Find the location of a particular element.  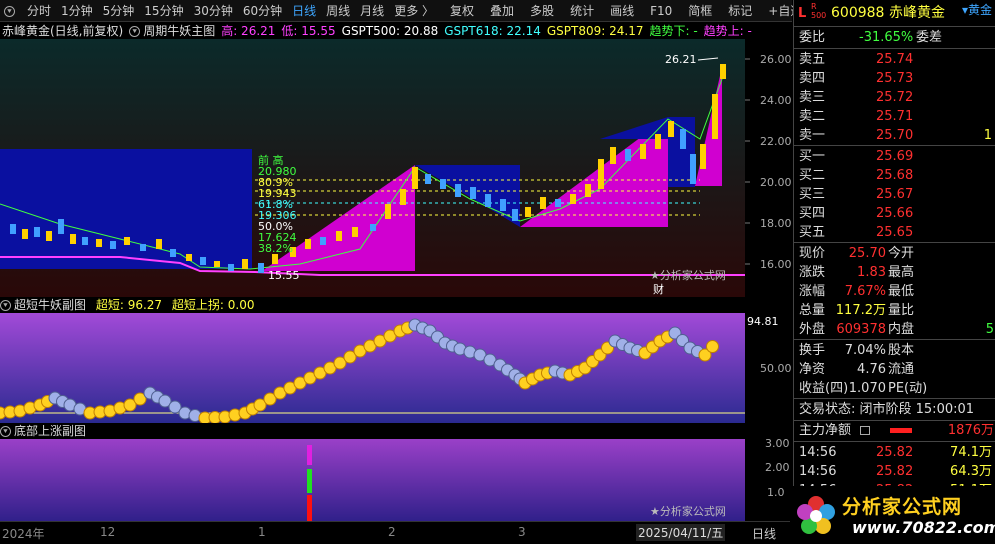

sub2-chart: ★分析家公式网 3.00 2.00 1.0 is located at coordinates (396, 480).